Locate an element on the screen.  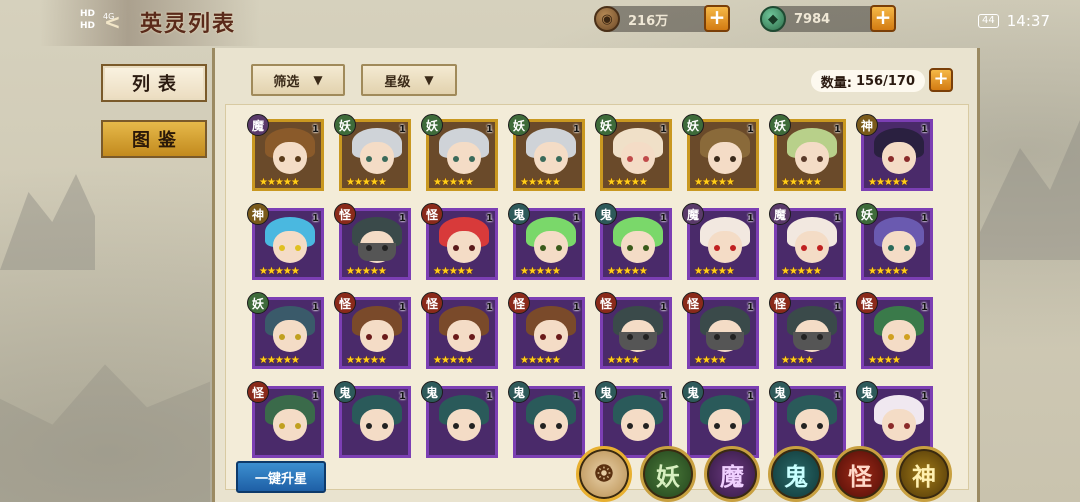
filter-label: 筛选 is located at coordinates (286, 82).